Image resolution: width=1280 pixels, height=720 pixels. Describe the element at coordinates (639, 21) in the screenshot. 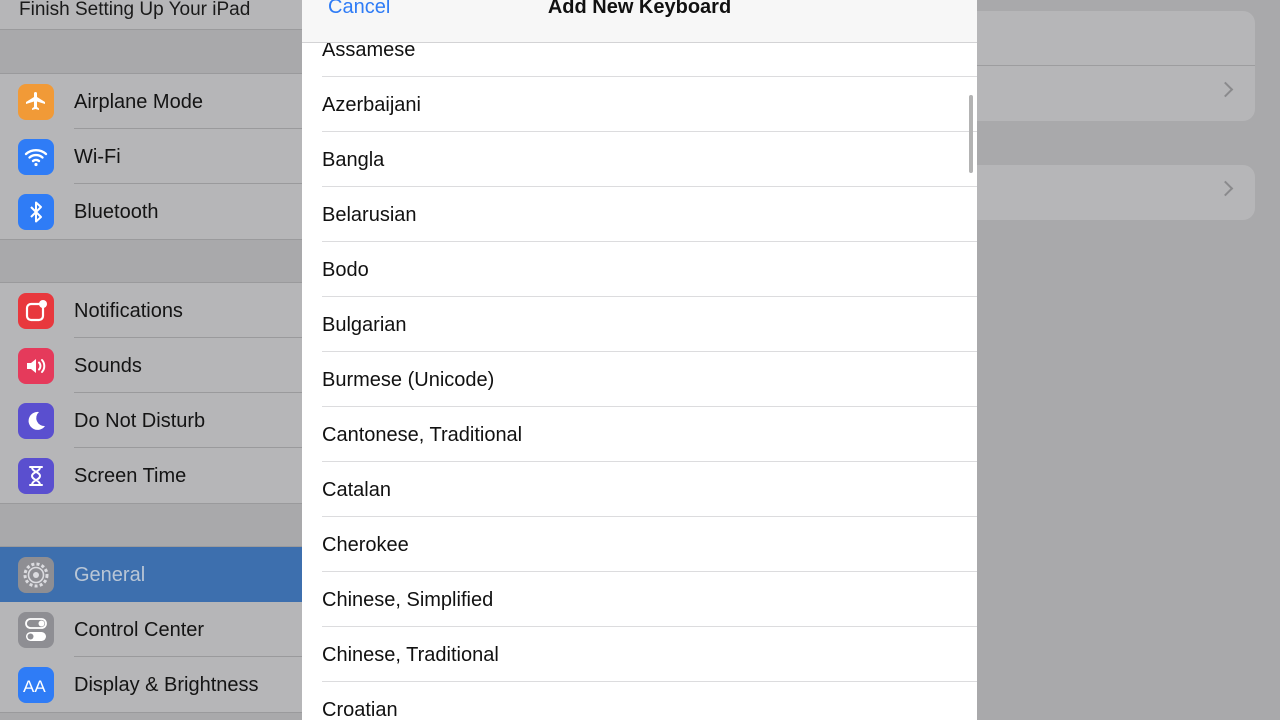

I see `modal-nav-bar: Cancel Add New Keyboard` at that location.